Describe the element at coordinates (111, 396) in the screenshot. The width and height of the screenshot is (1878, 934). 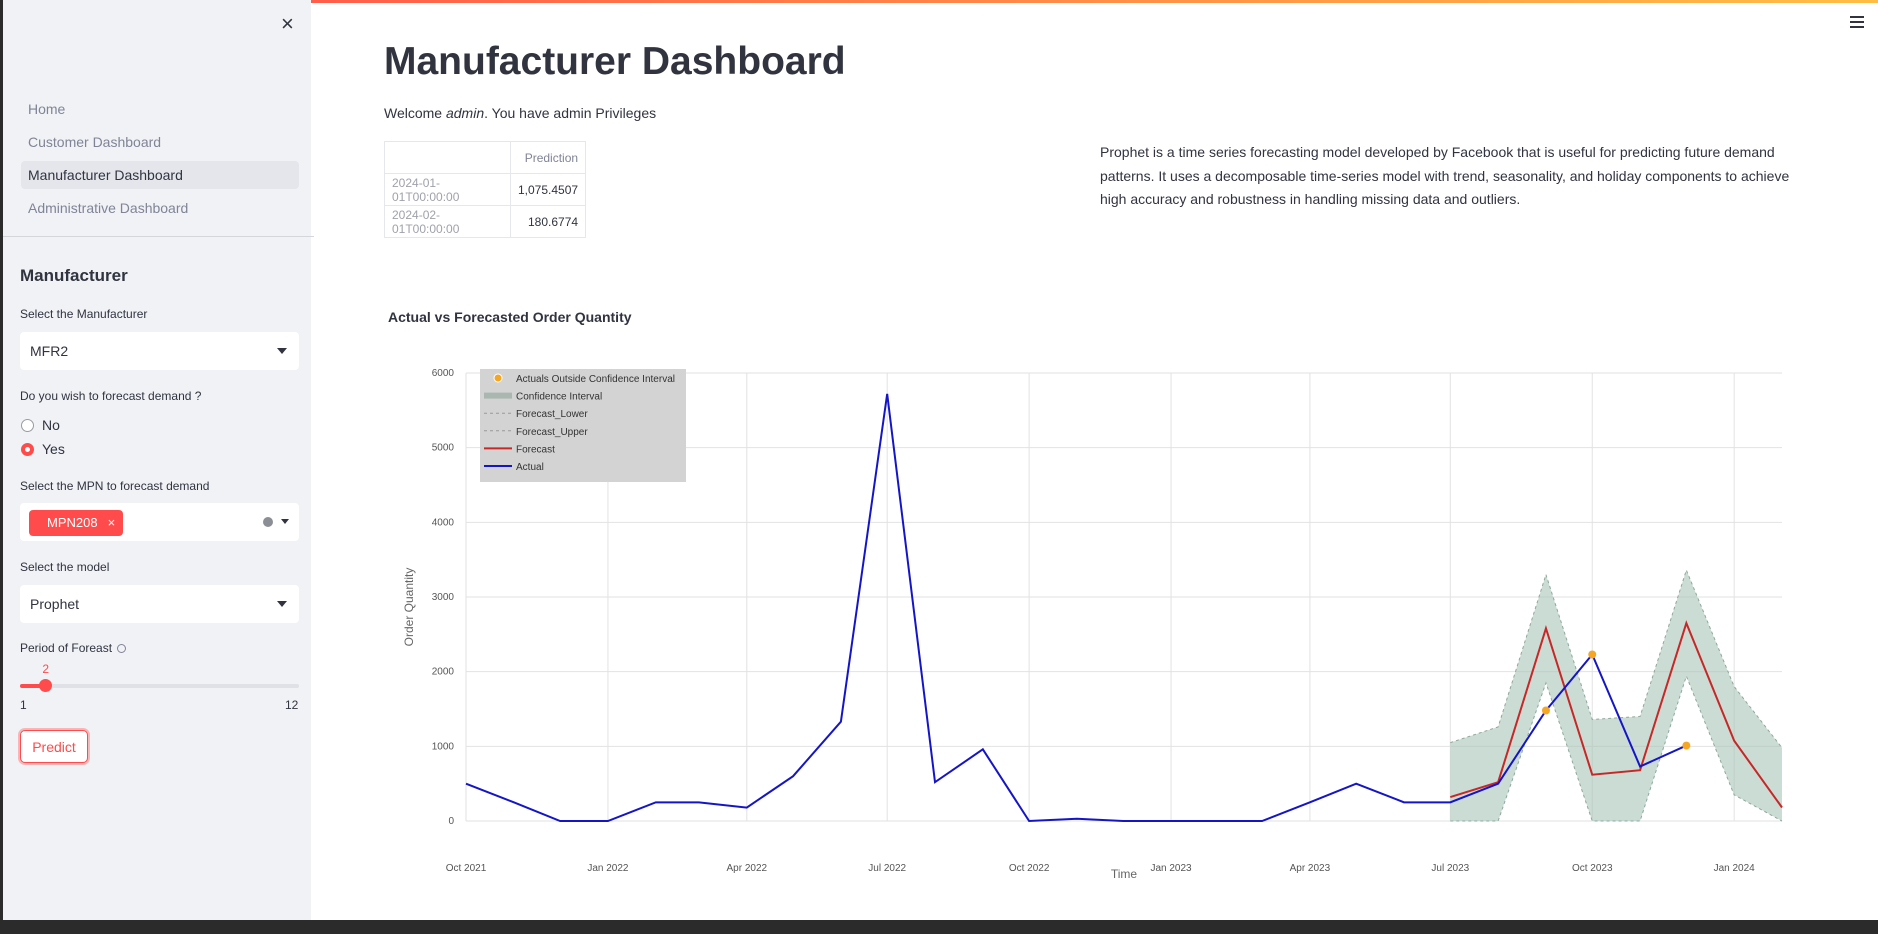
I see `forecast-question-label: Do you wish to forecast demand ?` at that location.